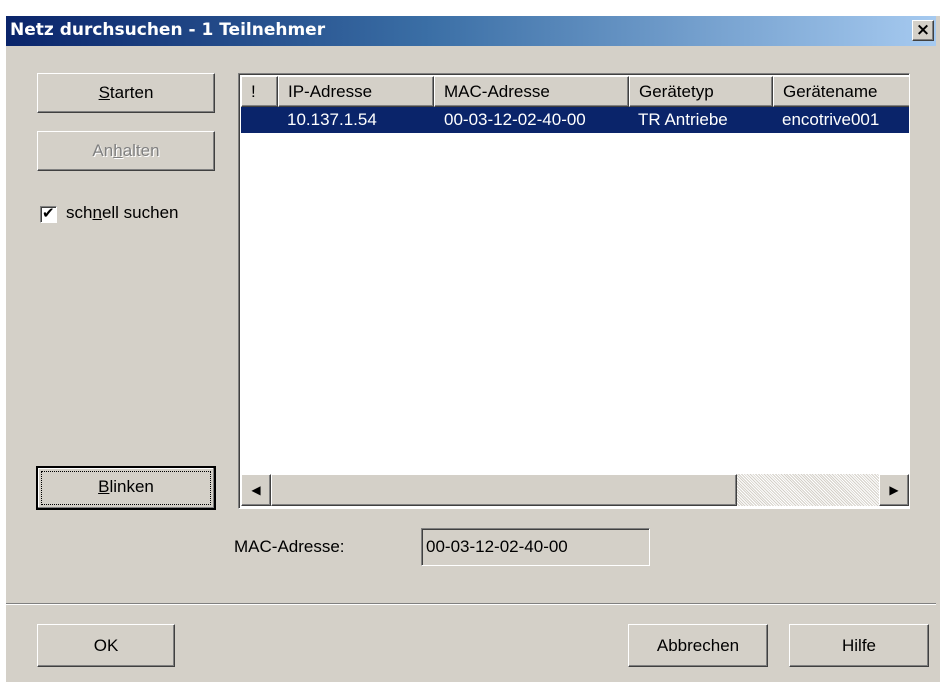  I want to click on horizontal-scrollbar: ◀ ▶, so click(575, 490).